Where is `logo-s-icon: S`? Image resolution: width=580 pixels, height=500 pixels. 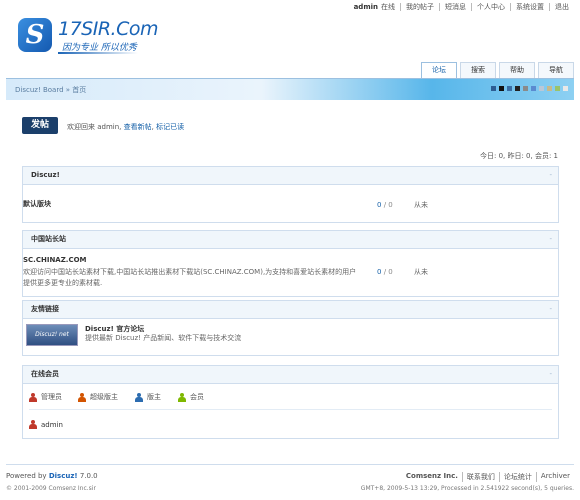
logo-s-icon: S is located at coordinates (35, 35).